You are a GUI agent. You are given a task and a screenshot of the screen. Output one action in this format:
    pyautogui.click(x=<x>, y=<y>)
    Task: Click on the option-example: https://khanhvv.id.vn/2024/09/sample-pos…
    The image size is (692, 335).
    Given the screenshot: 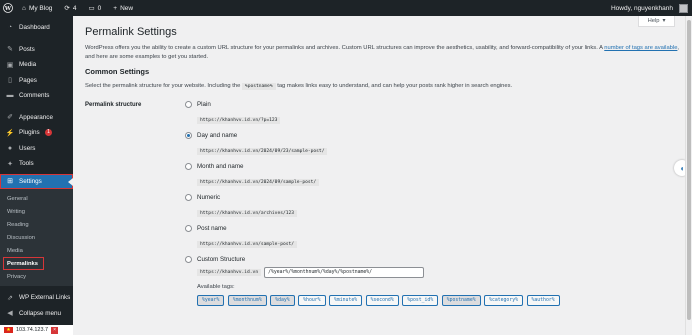 What is the action you would take?
    pyautogui.click(x=258, y=182)
    